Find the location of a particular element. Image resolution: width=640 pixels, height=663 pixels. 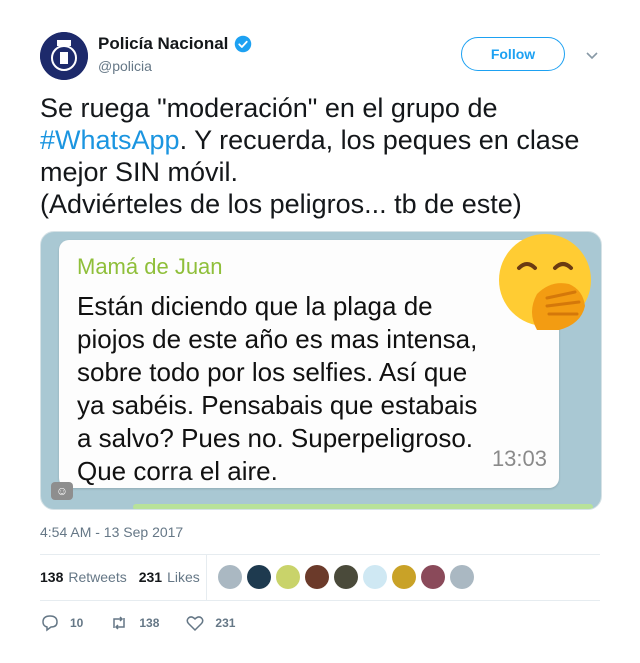

tweet-actions: 10 138 231 is located at coordinates (150, 623).